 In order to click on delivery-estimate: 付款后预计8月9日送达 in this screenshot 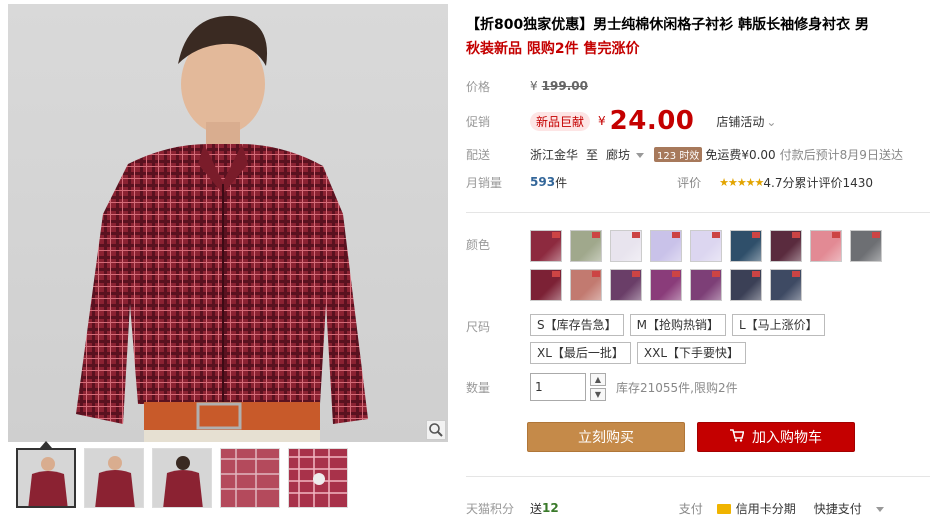, I will do `click(841, 154)`.